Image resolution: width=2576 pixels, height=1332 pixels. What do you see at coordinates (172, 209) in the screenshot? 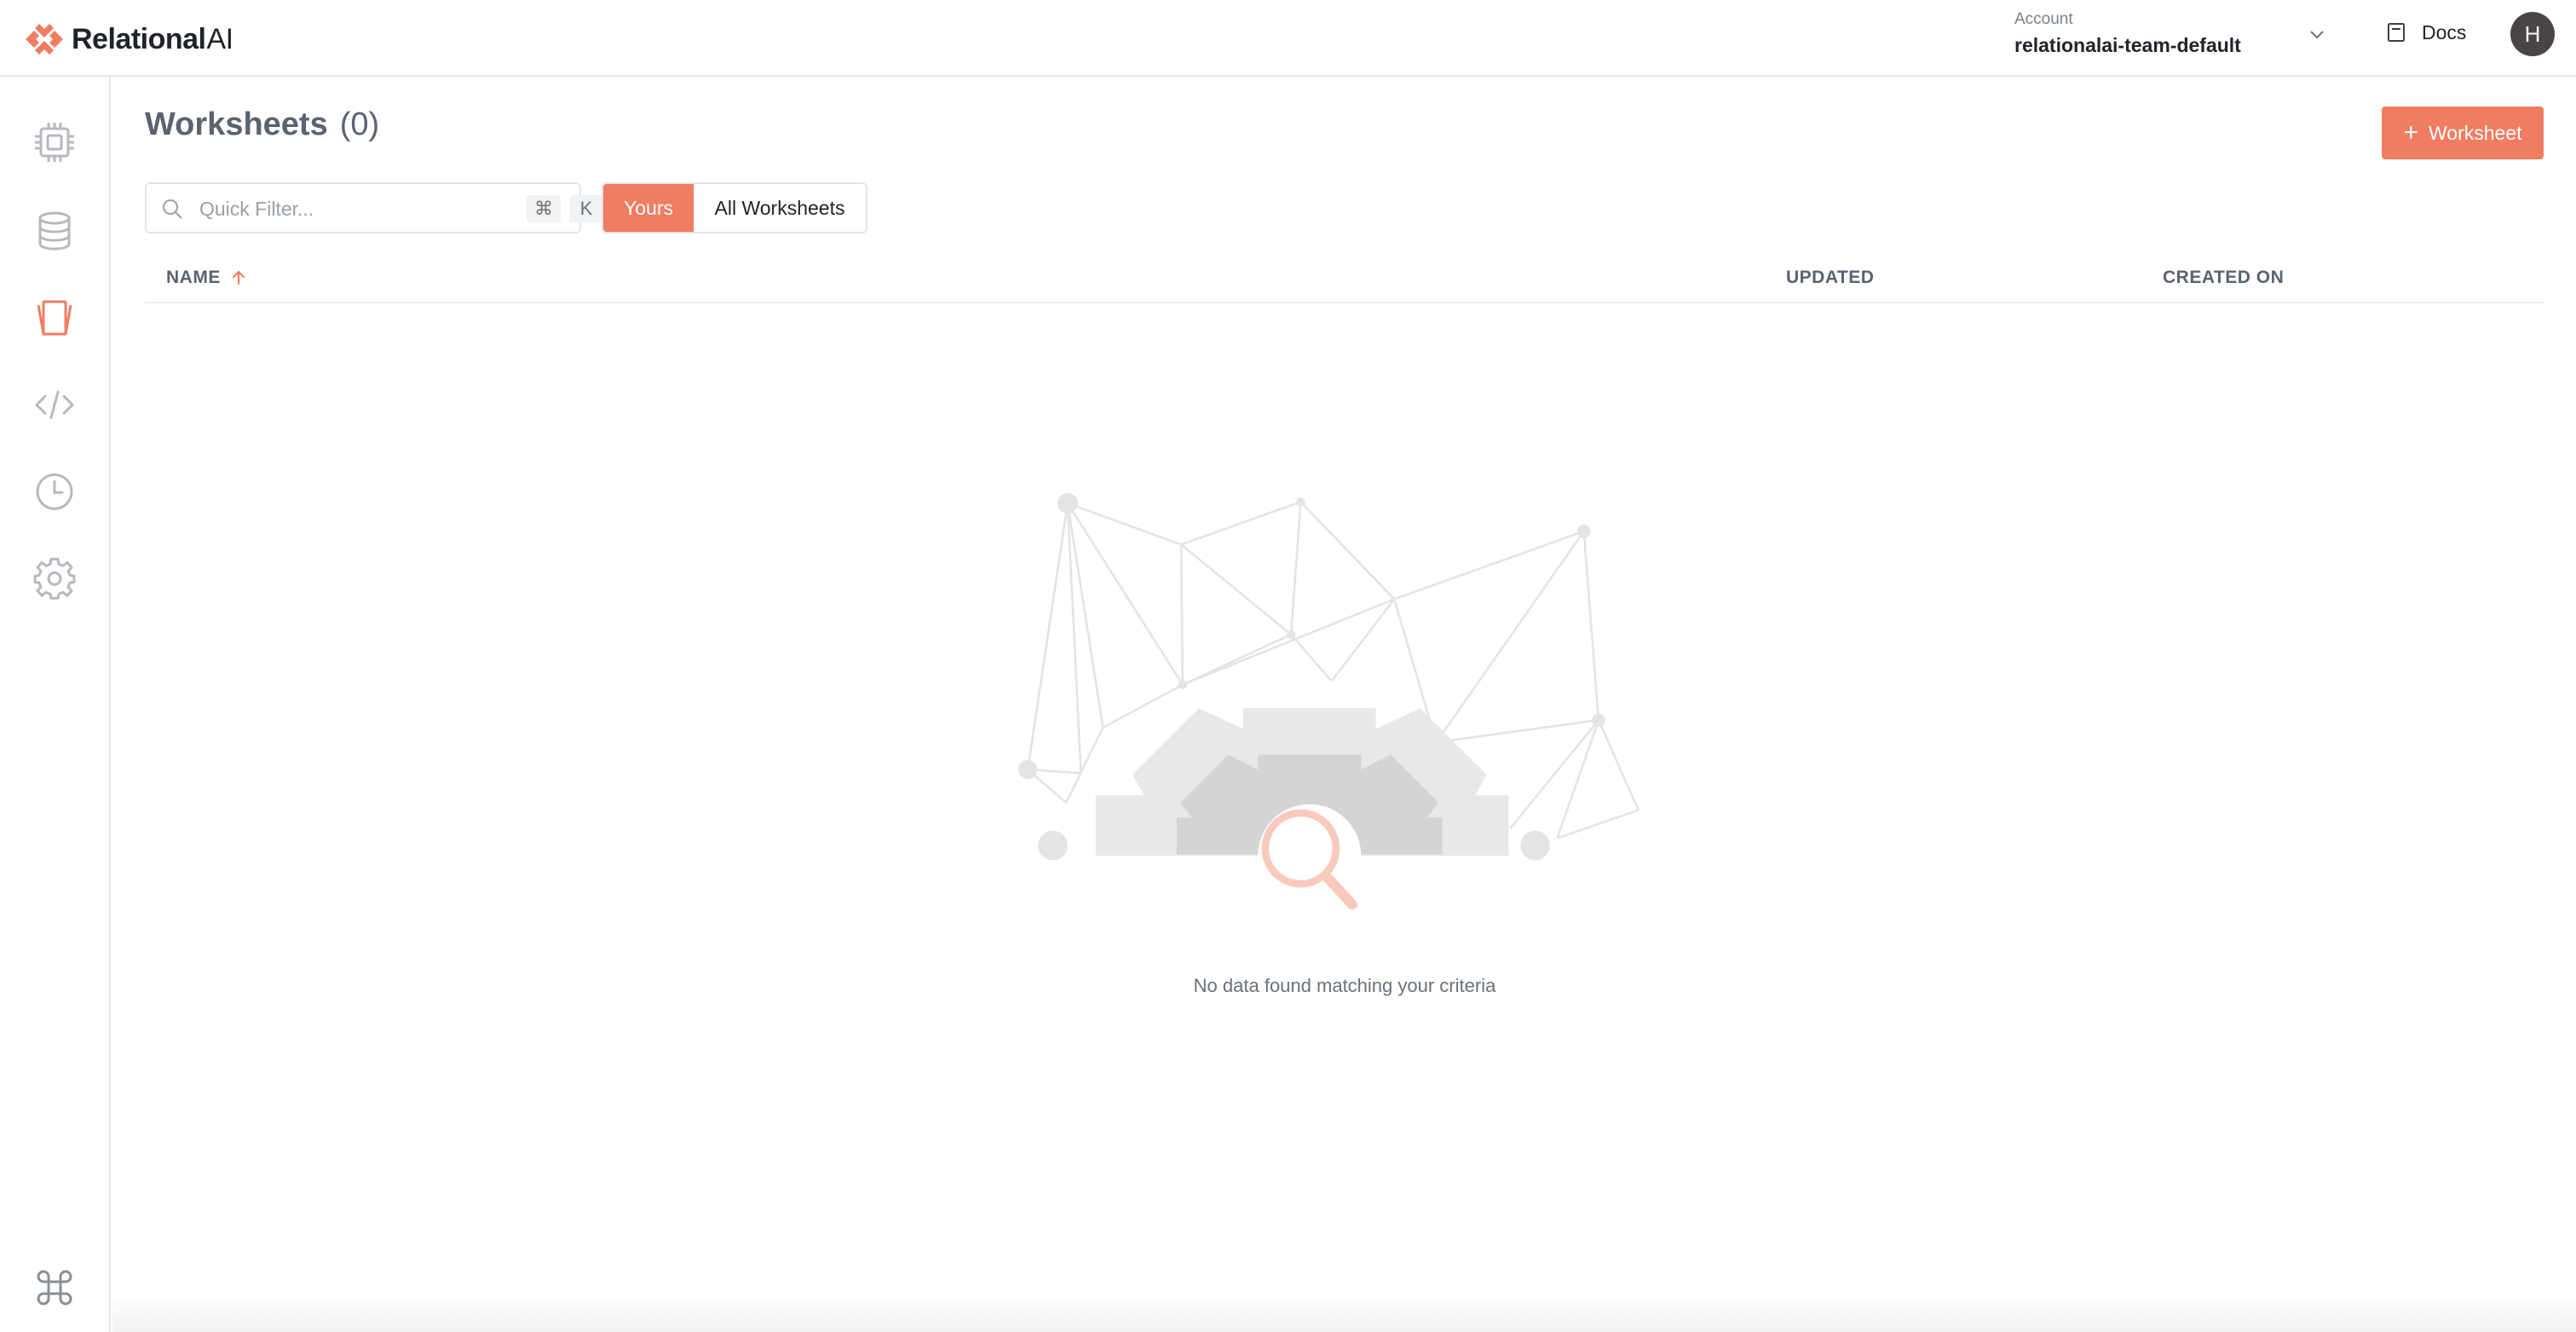
I see `search-icon` at bounding box center [172, 209].